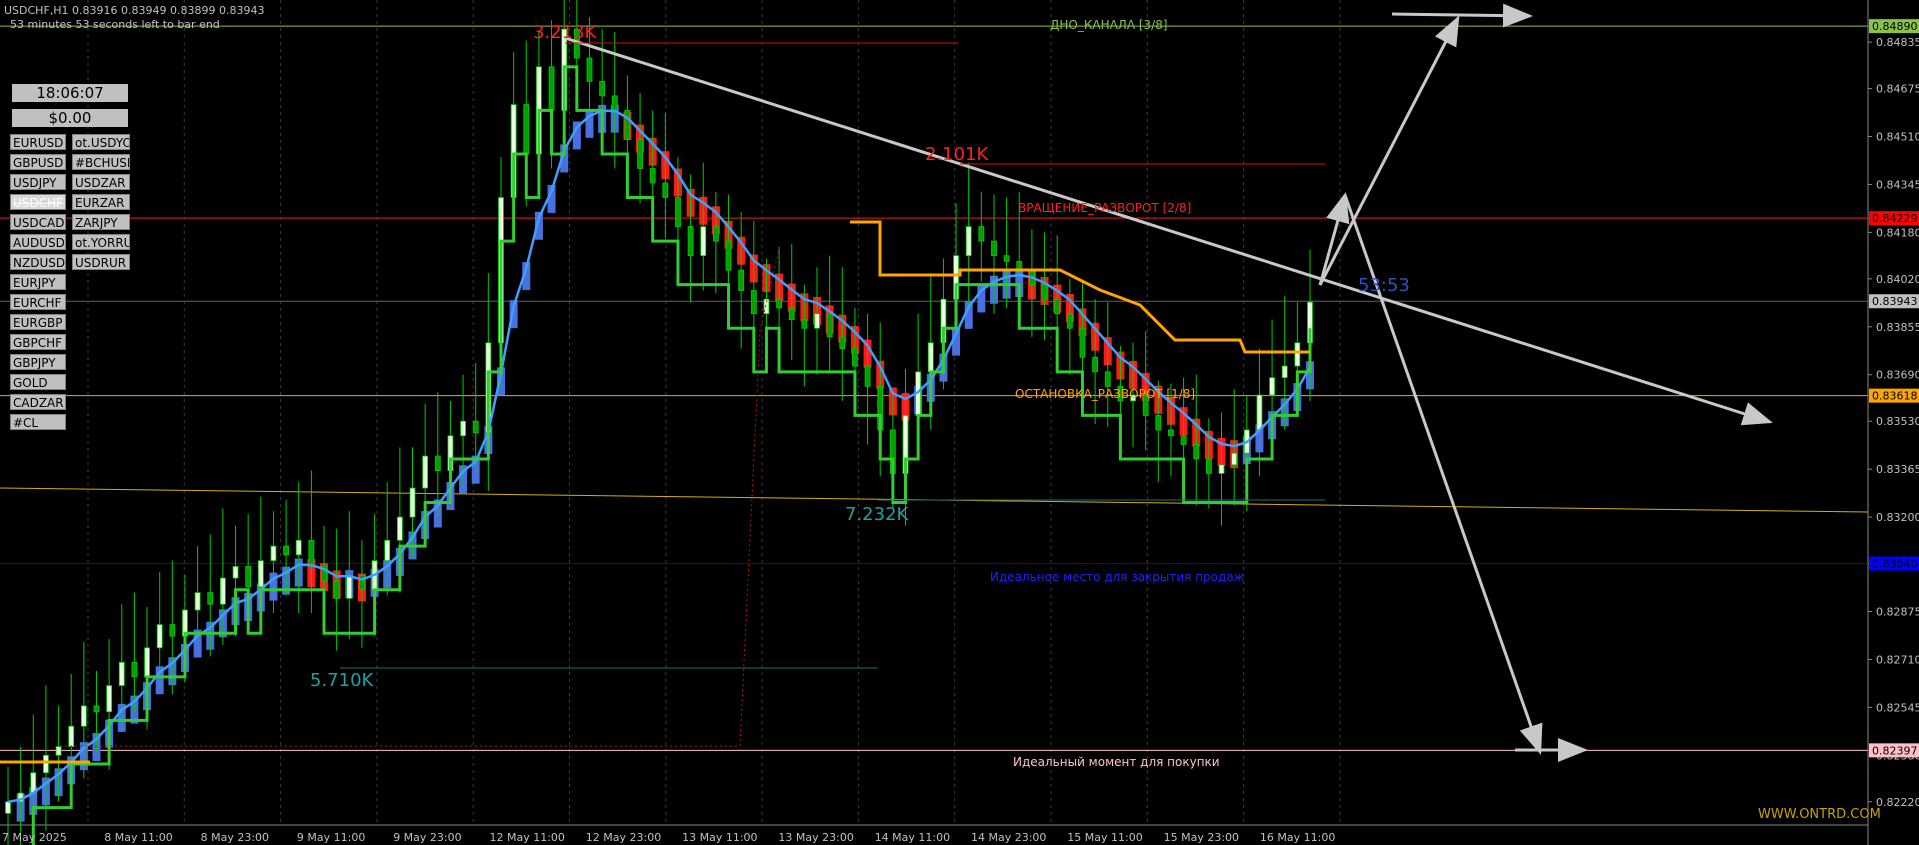 The image size is (1919, 845). What do you see at coordinates (38, 142) in the screenshot?
I see `symbol-button-eurusd: EURUSD` at bounding box center [38, 142].